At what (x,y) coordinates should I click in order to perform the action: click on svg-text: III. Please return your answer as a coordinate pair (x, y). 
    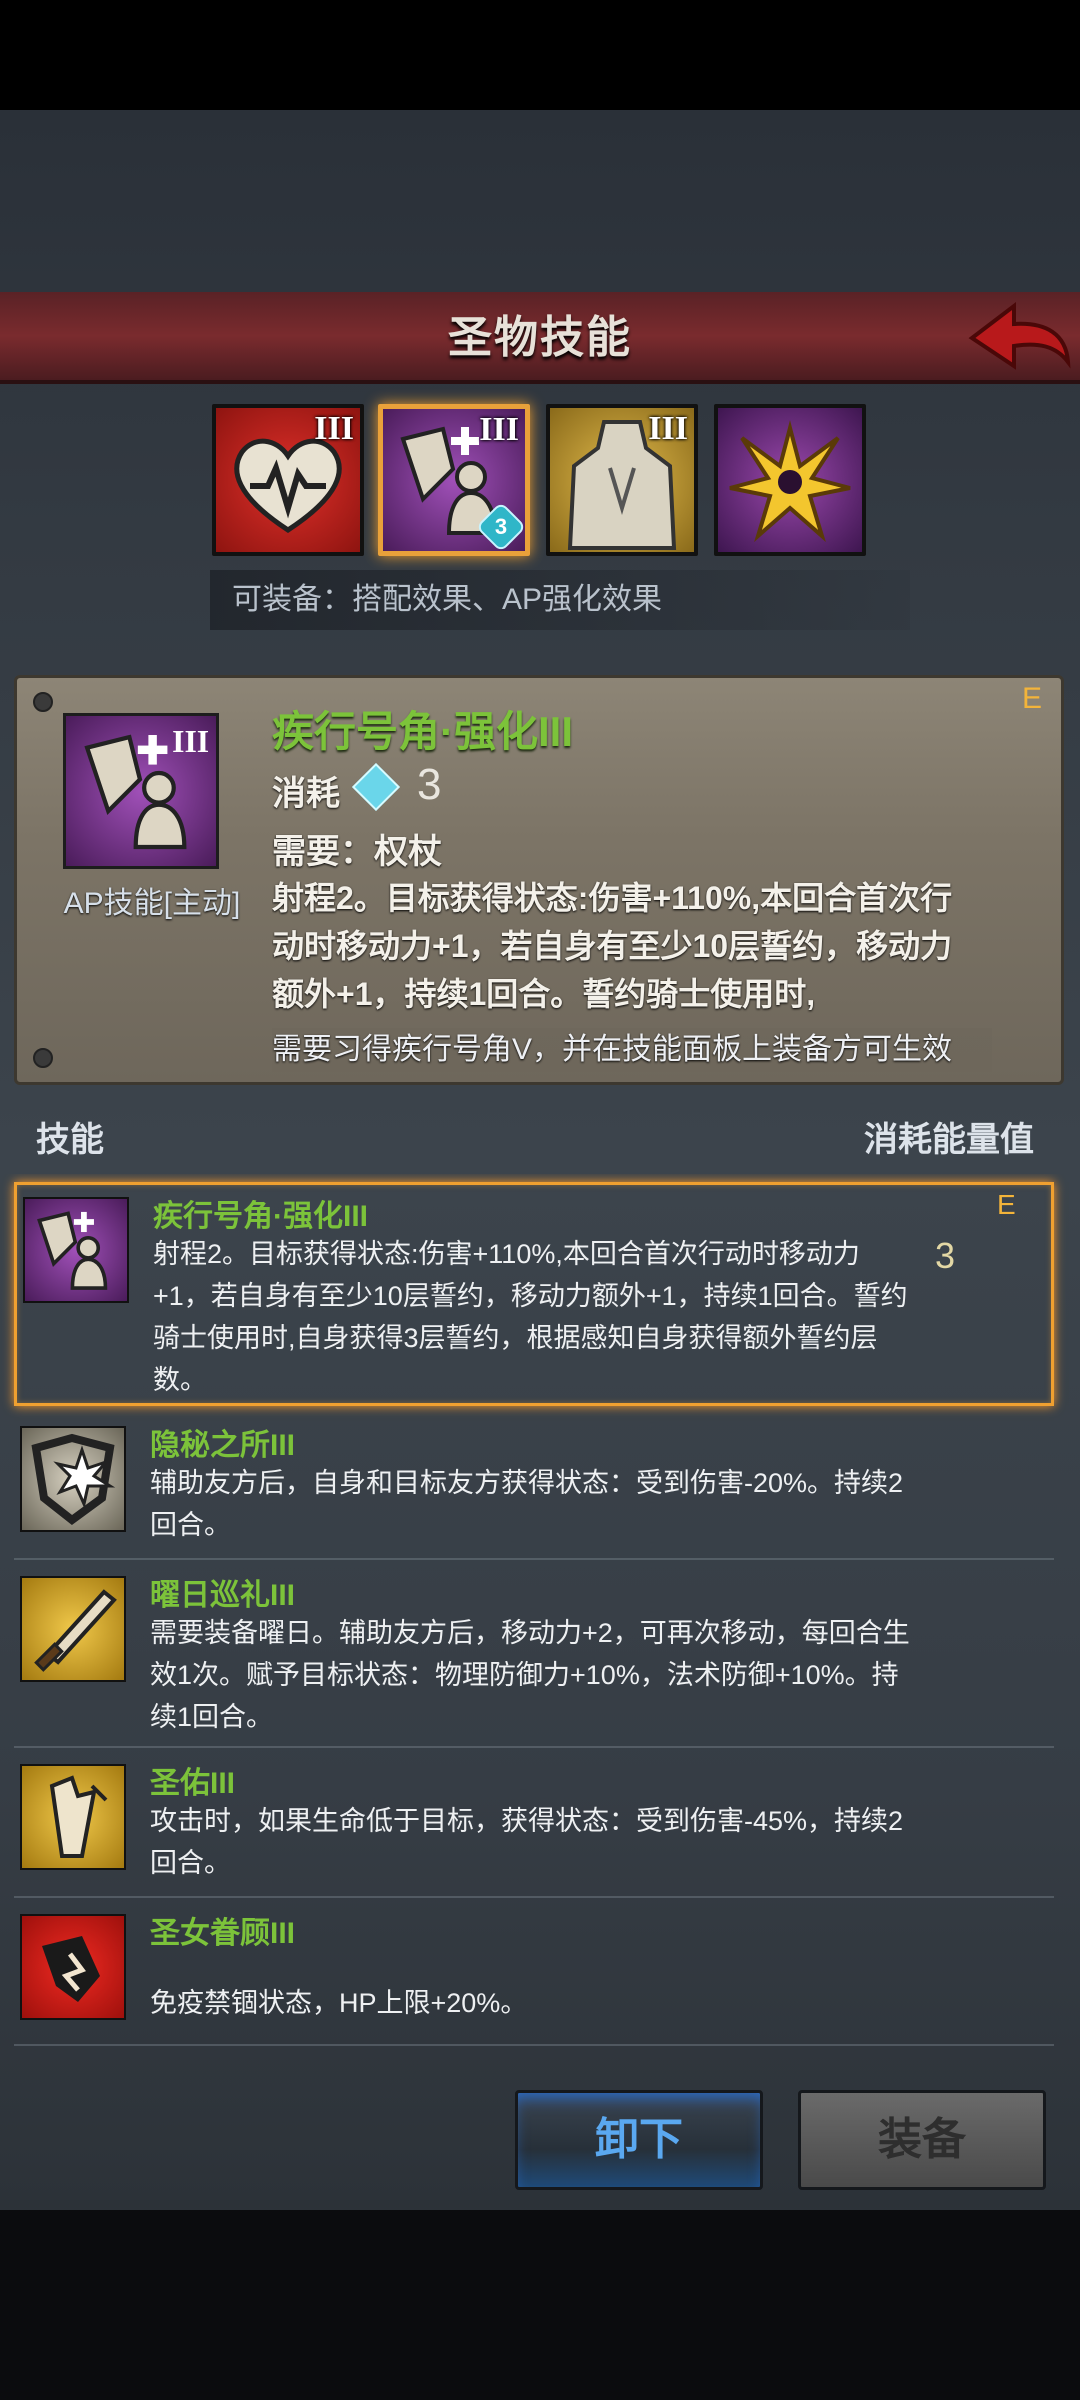
    Looking at the image, I should click on (190, 741).